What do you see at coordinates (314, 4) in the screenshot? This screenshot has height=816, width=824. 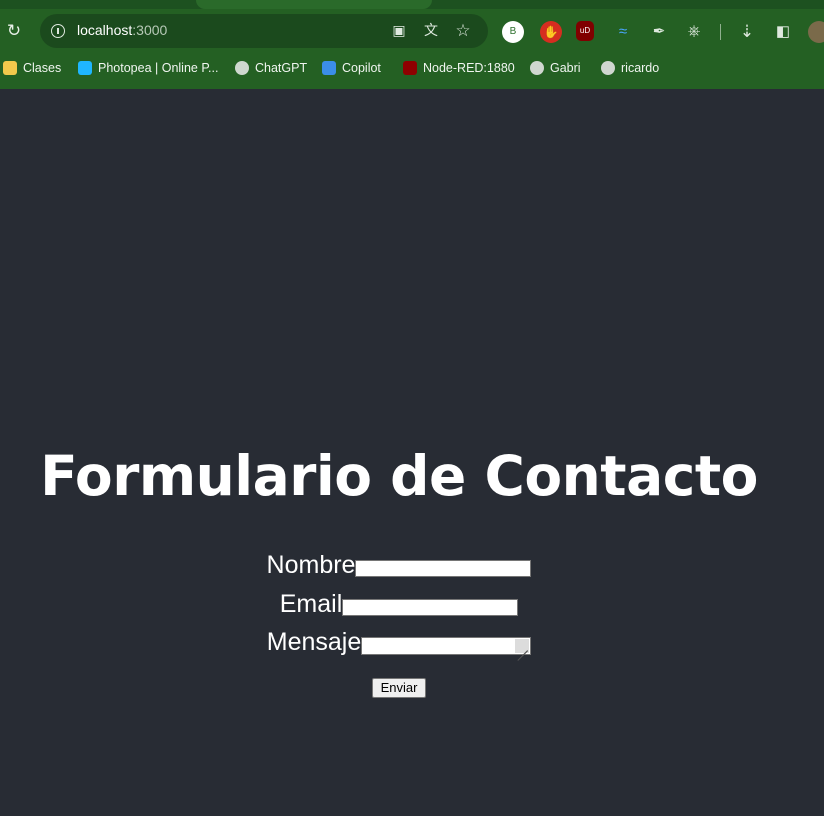 I see `active-tab` at bounding box center [314, 4].